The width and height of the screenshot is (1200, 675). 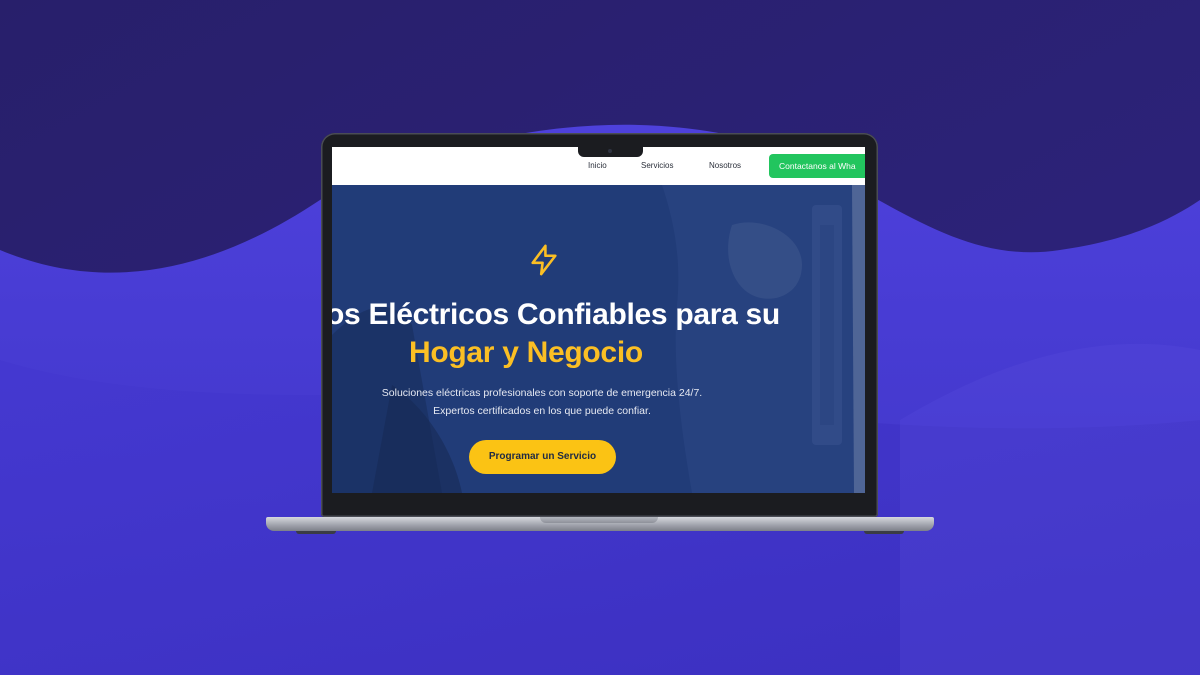 I want to click on nav-link-nosotros: Nosotros, so click(x=725, y=165).